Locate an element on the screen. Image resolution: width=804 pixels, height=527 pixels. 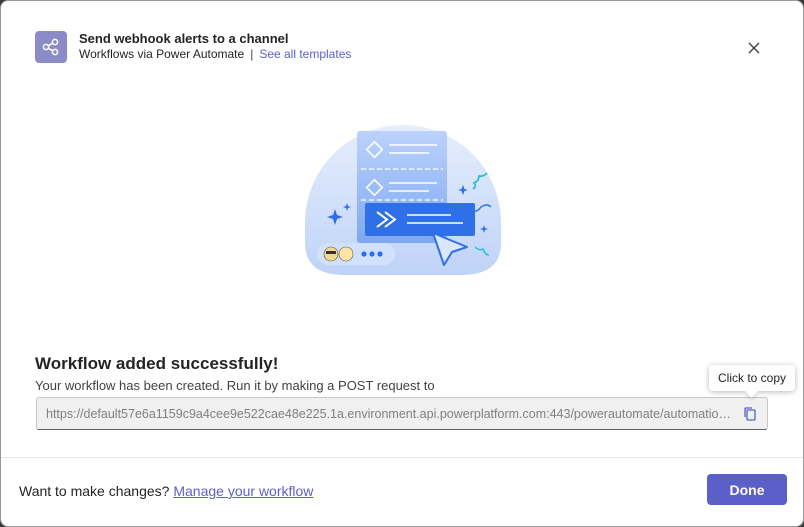
close-icon is located at coordinates (754, 48).